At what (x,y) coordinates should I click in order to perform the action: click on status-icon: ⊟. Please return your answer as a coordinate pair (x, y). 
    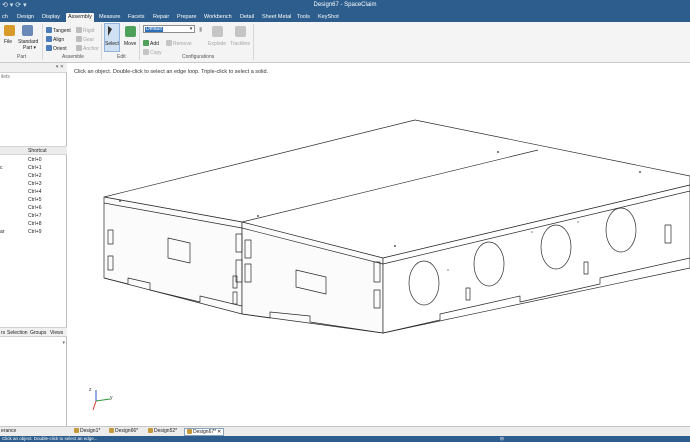
    Looking at the image, I should click on (502, 439).